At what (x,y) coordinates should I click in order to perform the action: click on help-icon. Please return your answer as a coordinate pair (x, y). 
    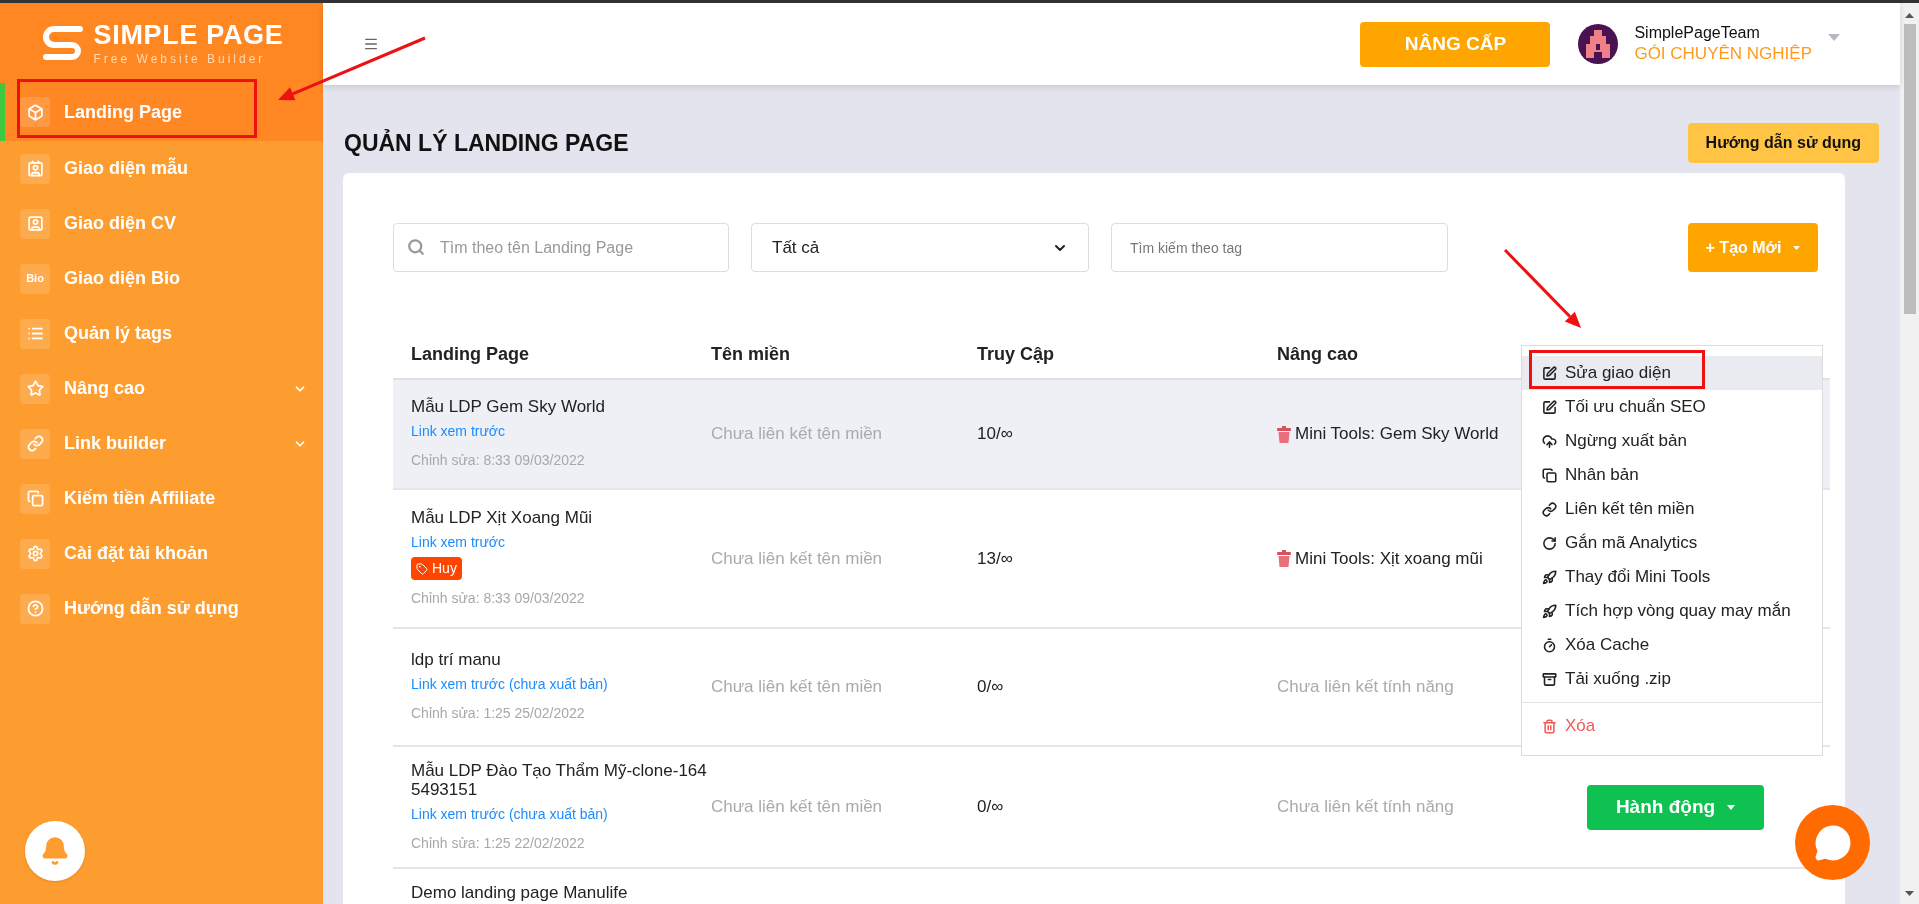
    Looking at the image, I should click on (35, 608).